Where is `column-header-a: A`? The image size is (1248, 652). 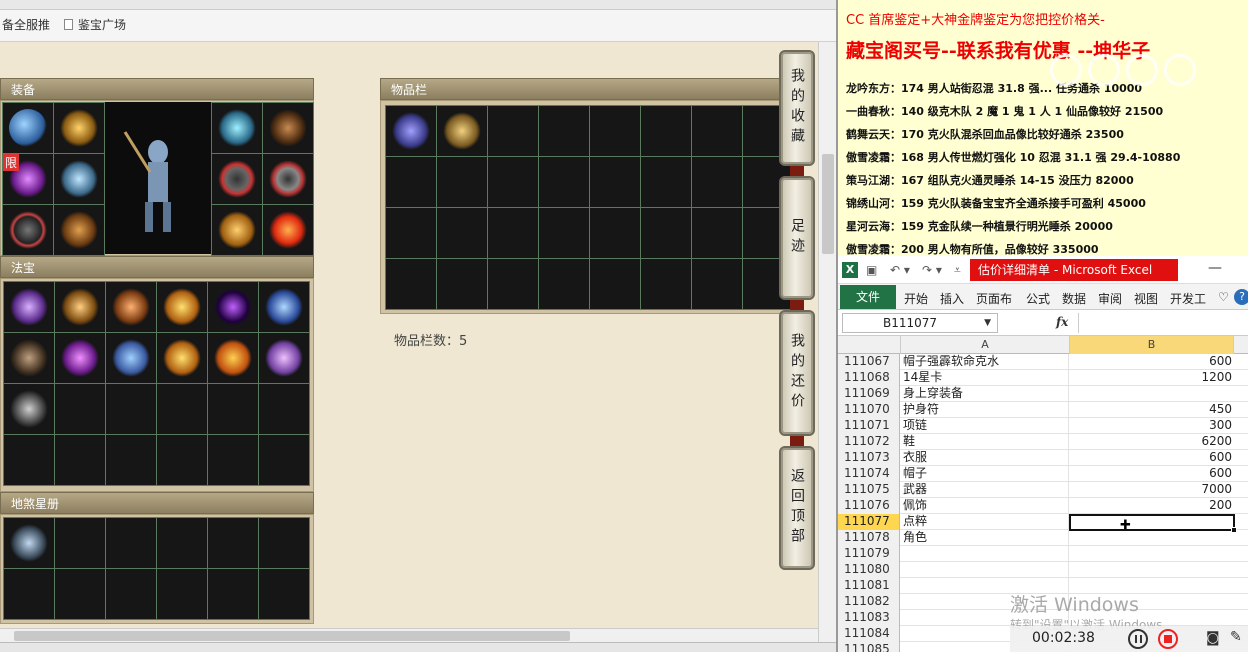
column-header-a: A is located at coordinates (985, 345).